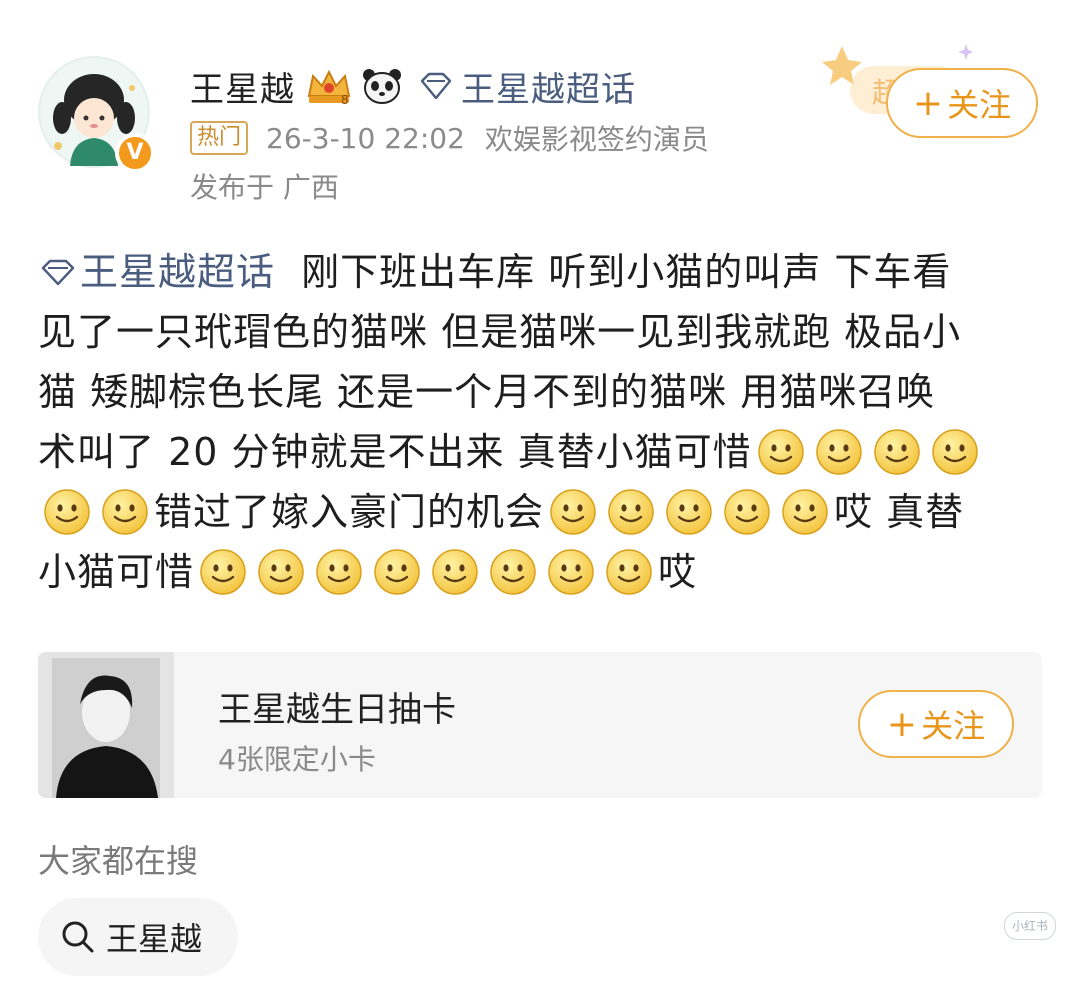 The image size is (1080, 992). I want to click on post-location: 发布于 广西, so click(264, 187).